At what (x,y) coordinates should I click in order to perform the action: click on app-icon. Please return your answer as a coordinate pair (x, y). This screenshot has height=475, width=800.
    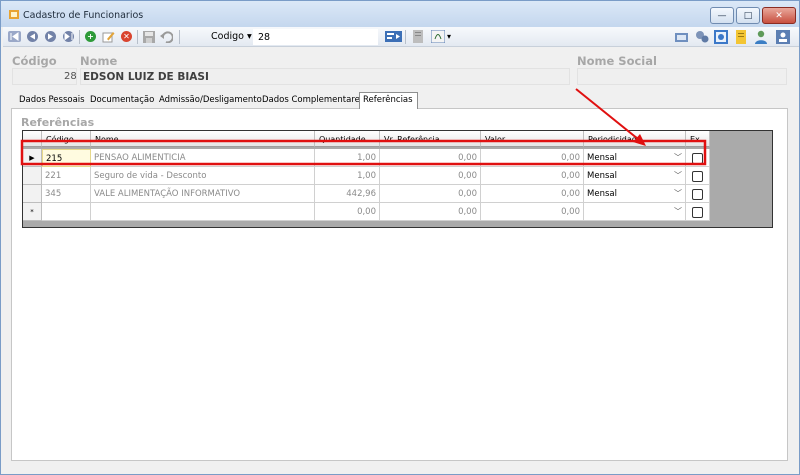
    Looking at the image, I should click on (14, 14).